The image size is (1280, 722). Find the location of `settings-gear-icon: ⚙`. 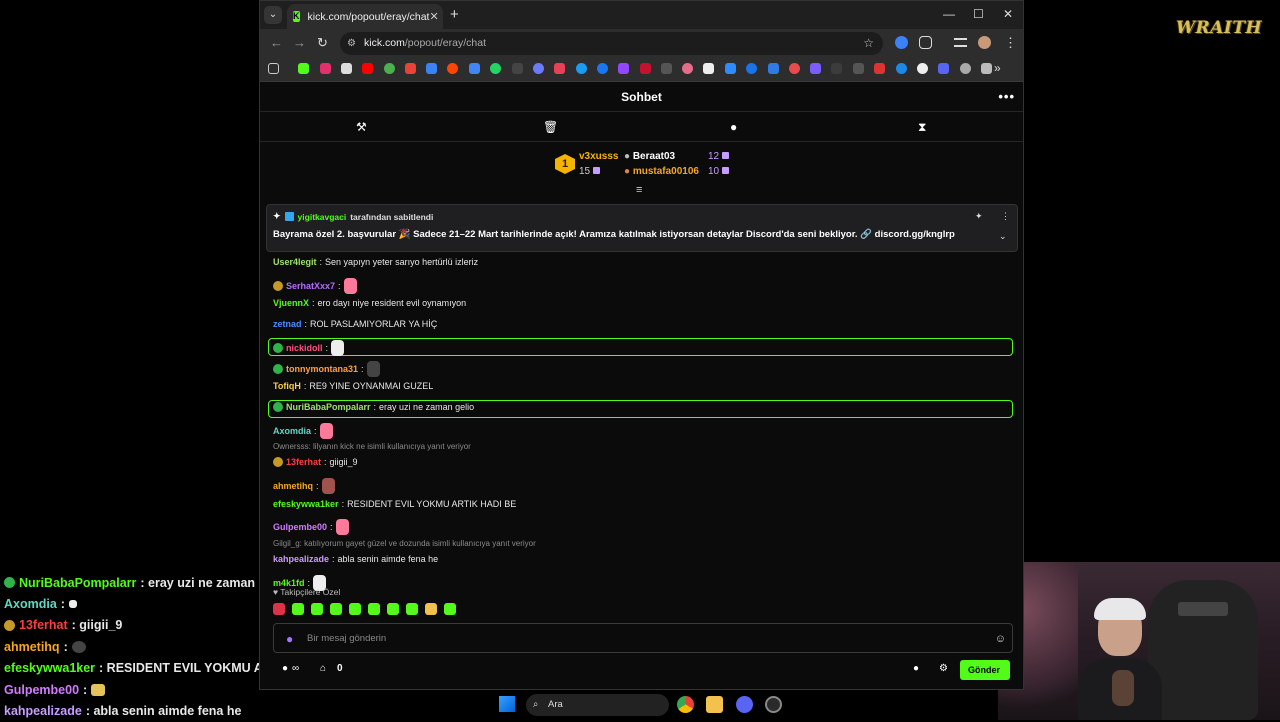

settings-gear-icon: ⚙ is located at coordinates (943, 668).